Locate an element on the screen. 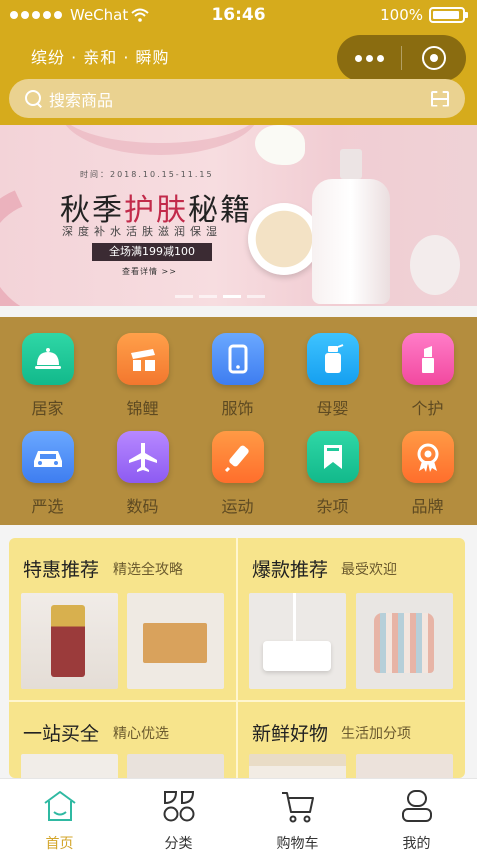 The width and height of the screenshot is (477, 851). gift-box-icon is located at coordinates (142, 359).